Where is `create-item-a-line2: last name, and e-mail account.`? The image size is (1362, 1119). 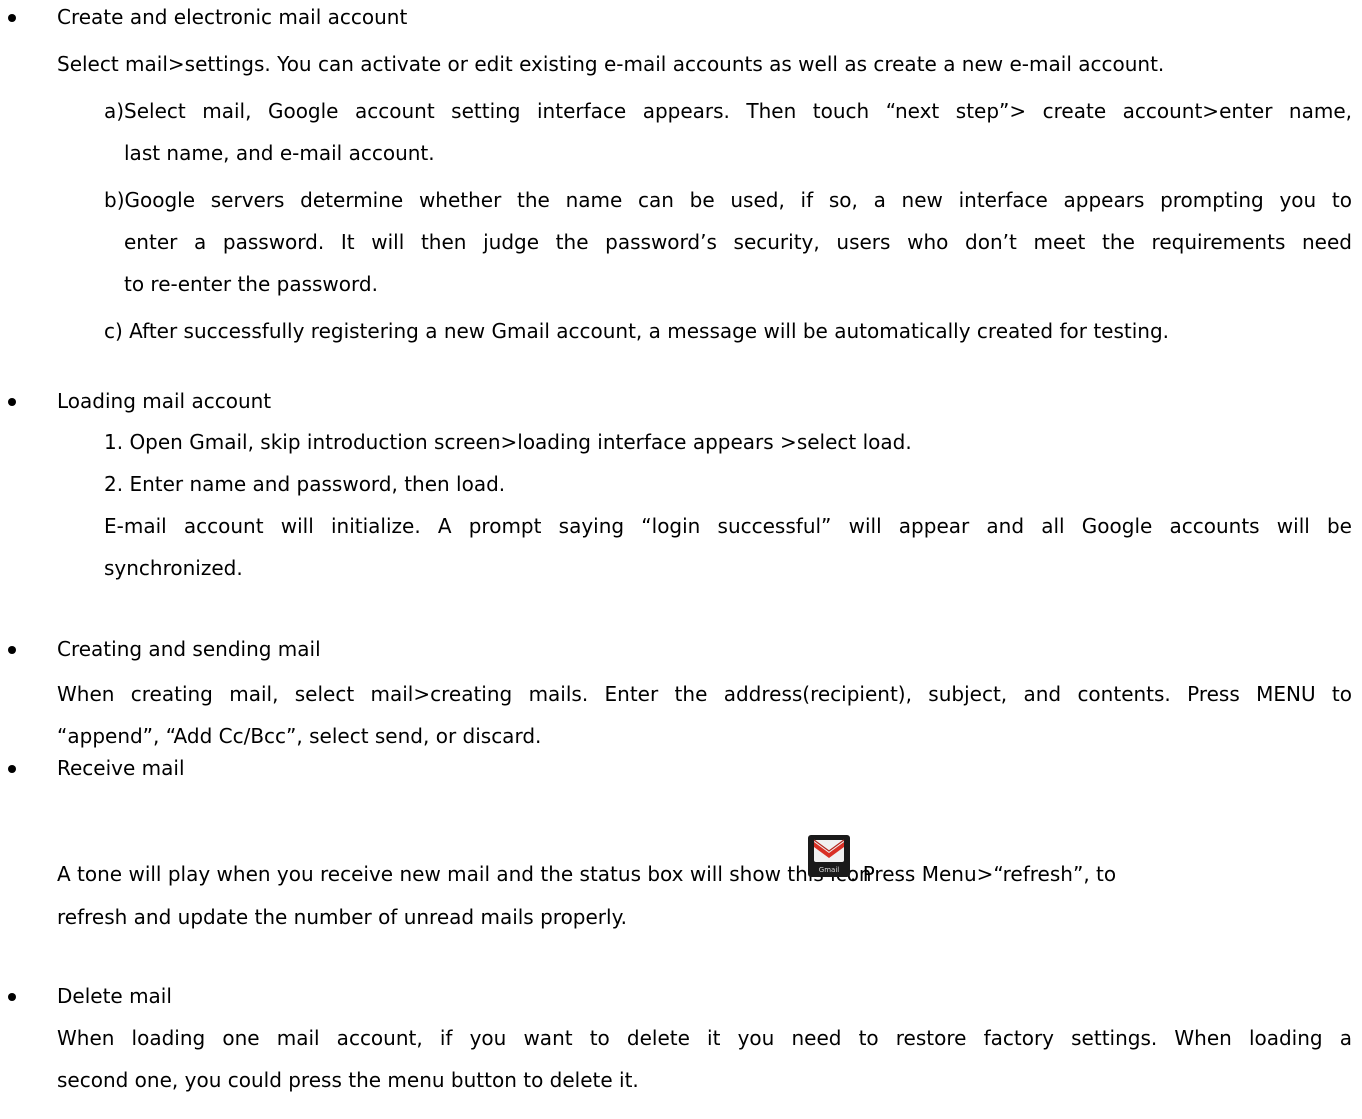
create-item-a-line2: last name, and e-mail account. is located at coordinates (279, 153).